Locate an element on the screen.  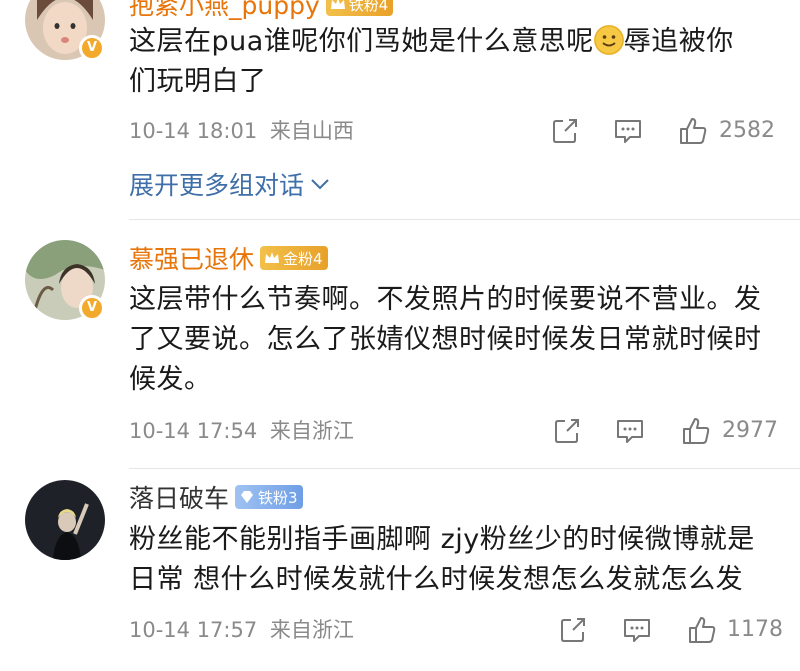
username: 落日破车 is located at coordinates (179, 497).